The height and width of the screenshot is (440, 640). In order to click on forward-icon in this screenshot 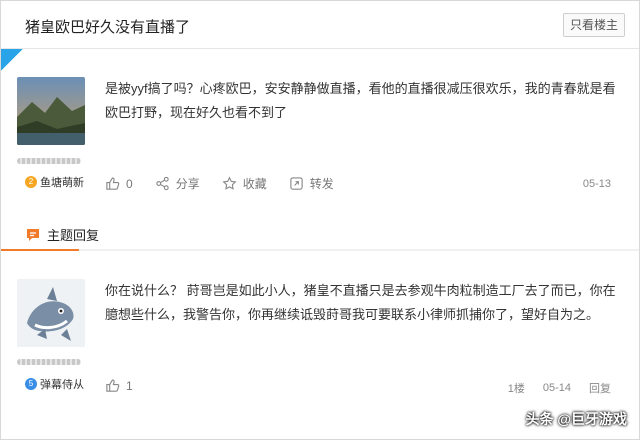, I will do `click(296, 183)`.